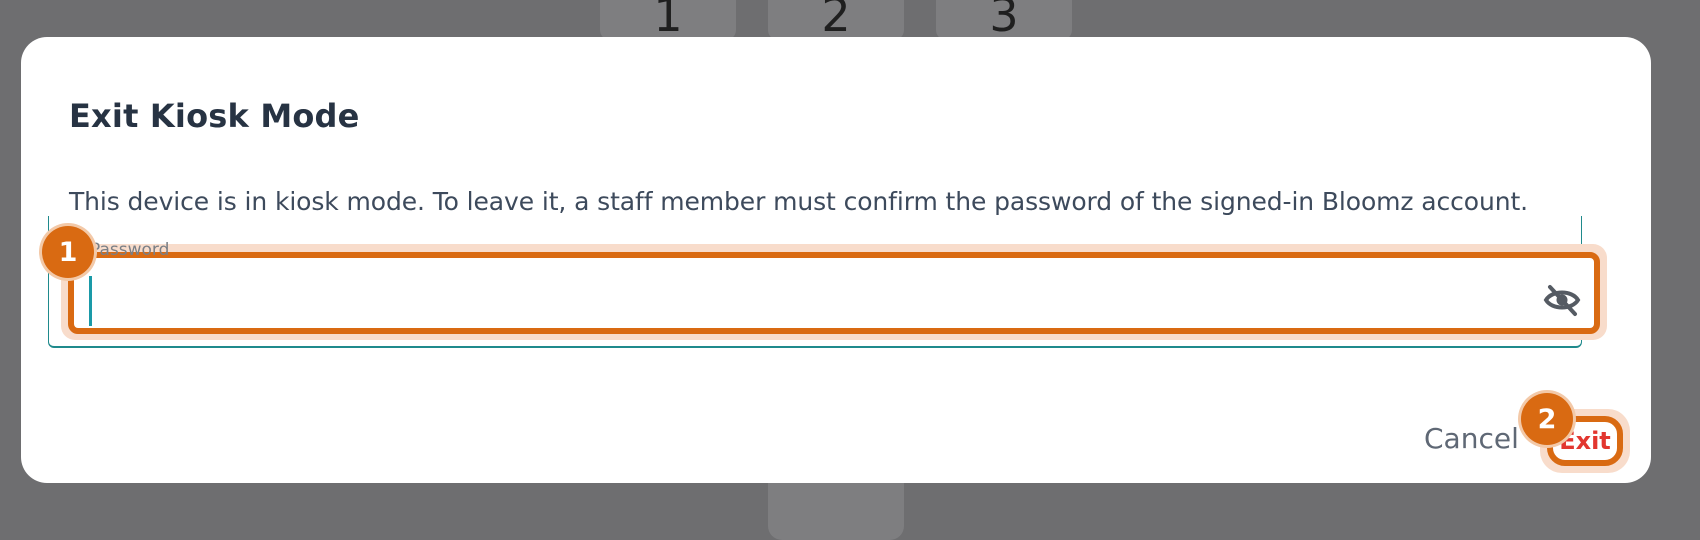  I want to click on eye-off-icon, so click(1562, 300).